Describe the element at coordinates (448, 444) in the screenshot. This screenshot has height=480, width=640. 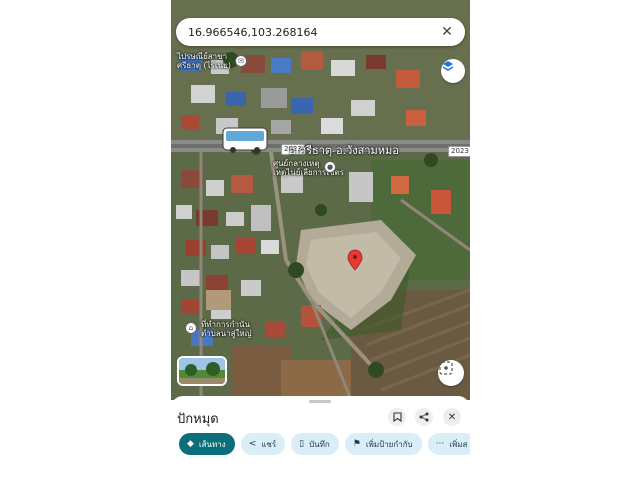
I see `more-chip: ··· เพิ่มส` at that location.